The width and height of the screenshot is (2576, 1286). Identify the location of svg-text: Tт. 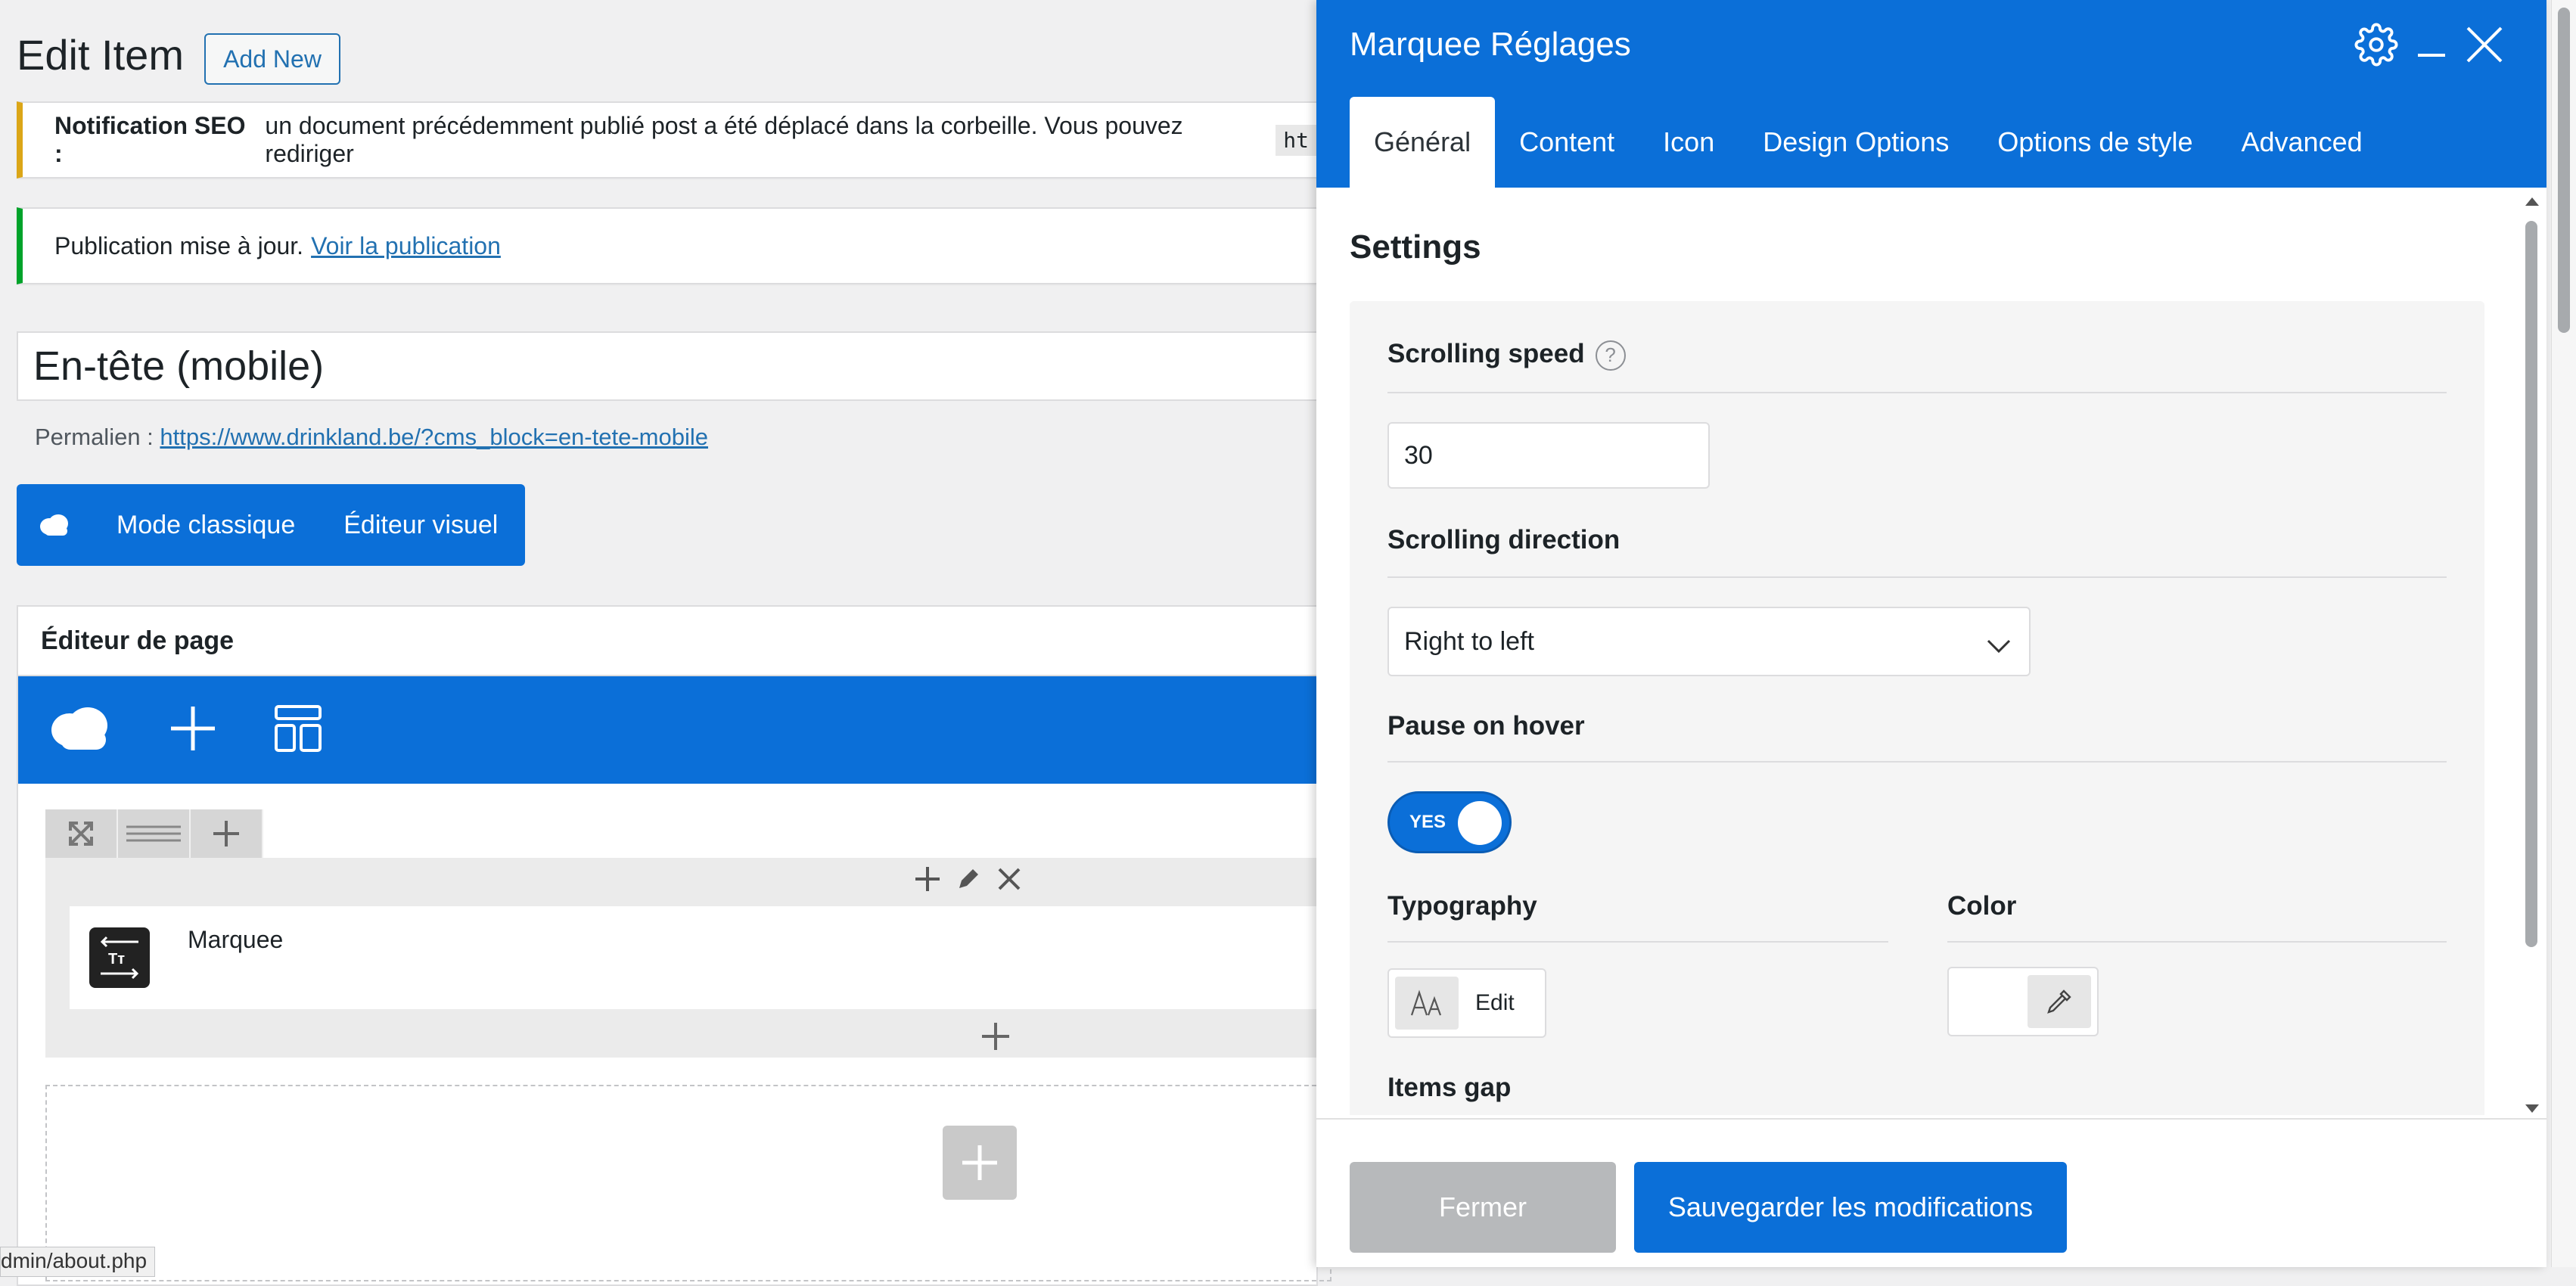
(116, 959).